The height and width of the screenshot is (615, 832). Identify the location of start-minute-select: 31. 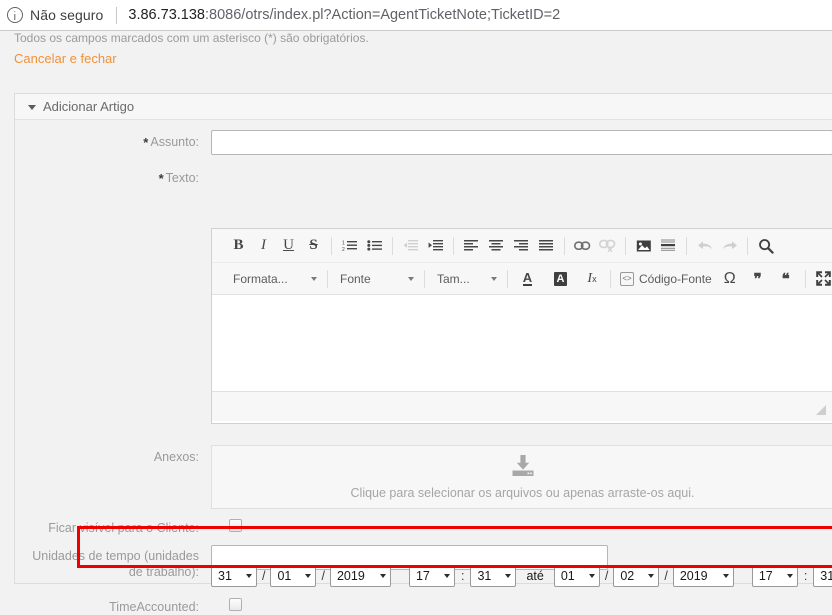
(493, 575).